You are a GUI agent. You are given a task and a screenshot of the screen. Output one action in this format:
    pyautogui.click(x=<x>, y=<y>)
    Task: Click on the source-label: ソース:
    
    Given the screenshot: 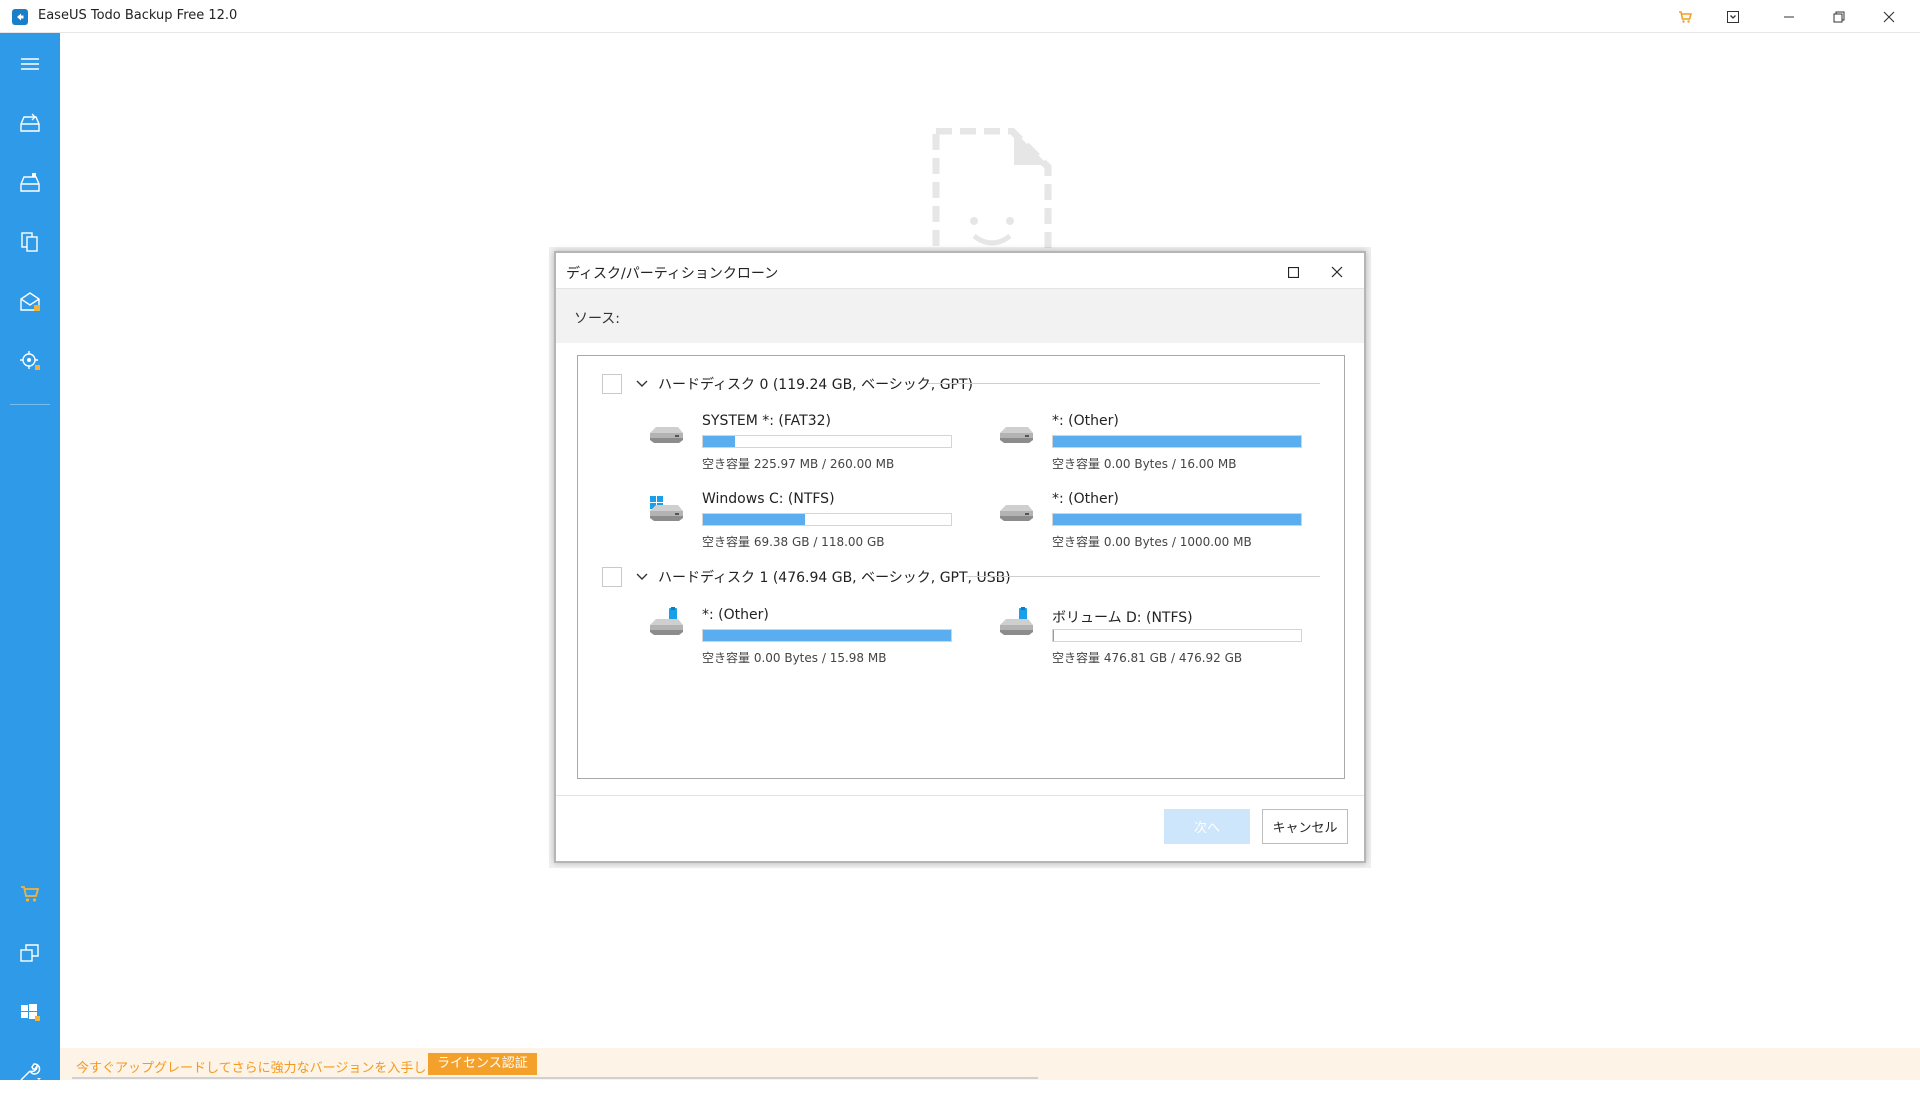 What is the action you would take?
    pyautogui.click(x=597, y=319)
    